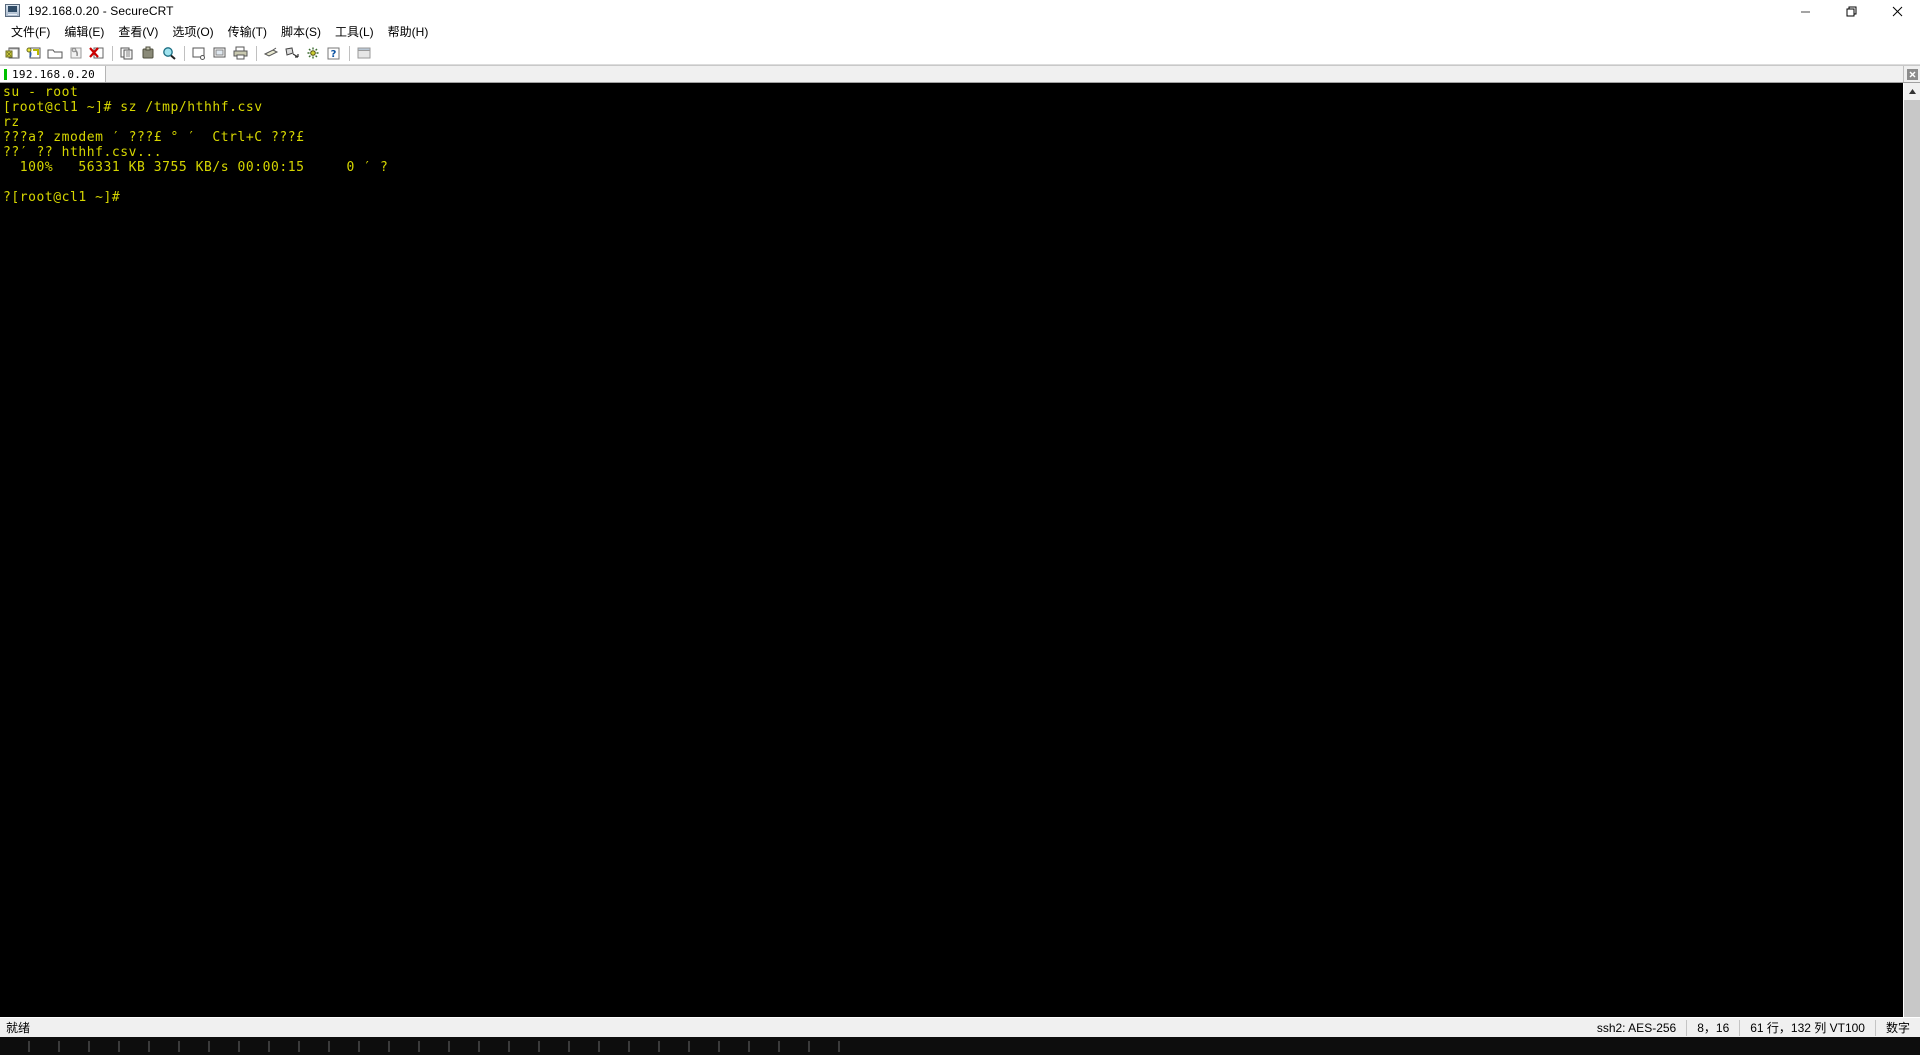 The height and width of the screenshot is (1058, 1920). I want to click on find-icon, so click(169, 53).